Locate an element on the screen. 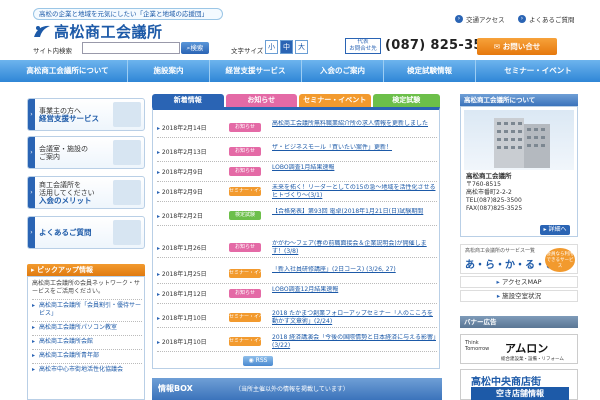 This screenshot has height=400, width=600. news-tabs: 新着情報 お知らせ セミナー・イベント 検定試験 is located at coordinates (297, 100).